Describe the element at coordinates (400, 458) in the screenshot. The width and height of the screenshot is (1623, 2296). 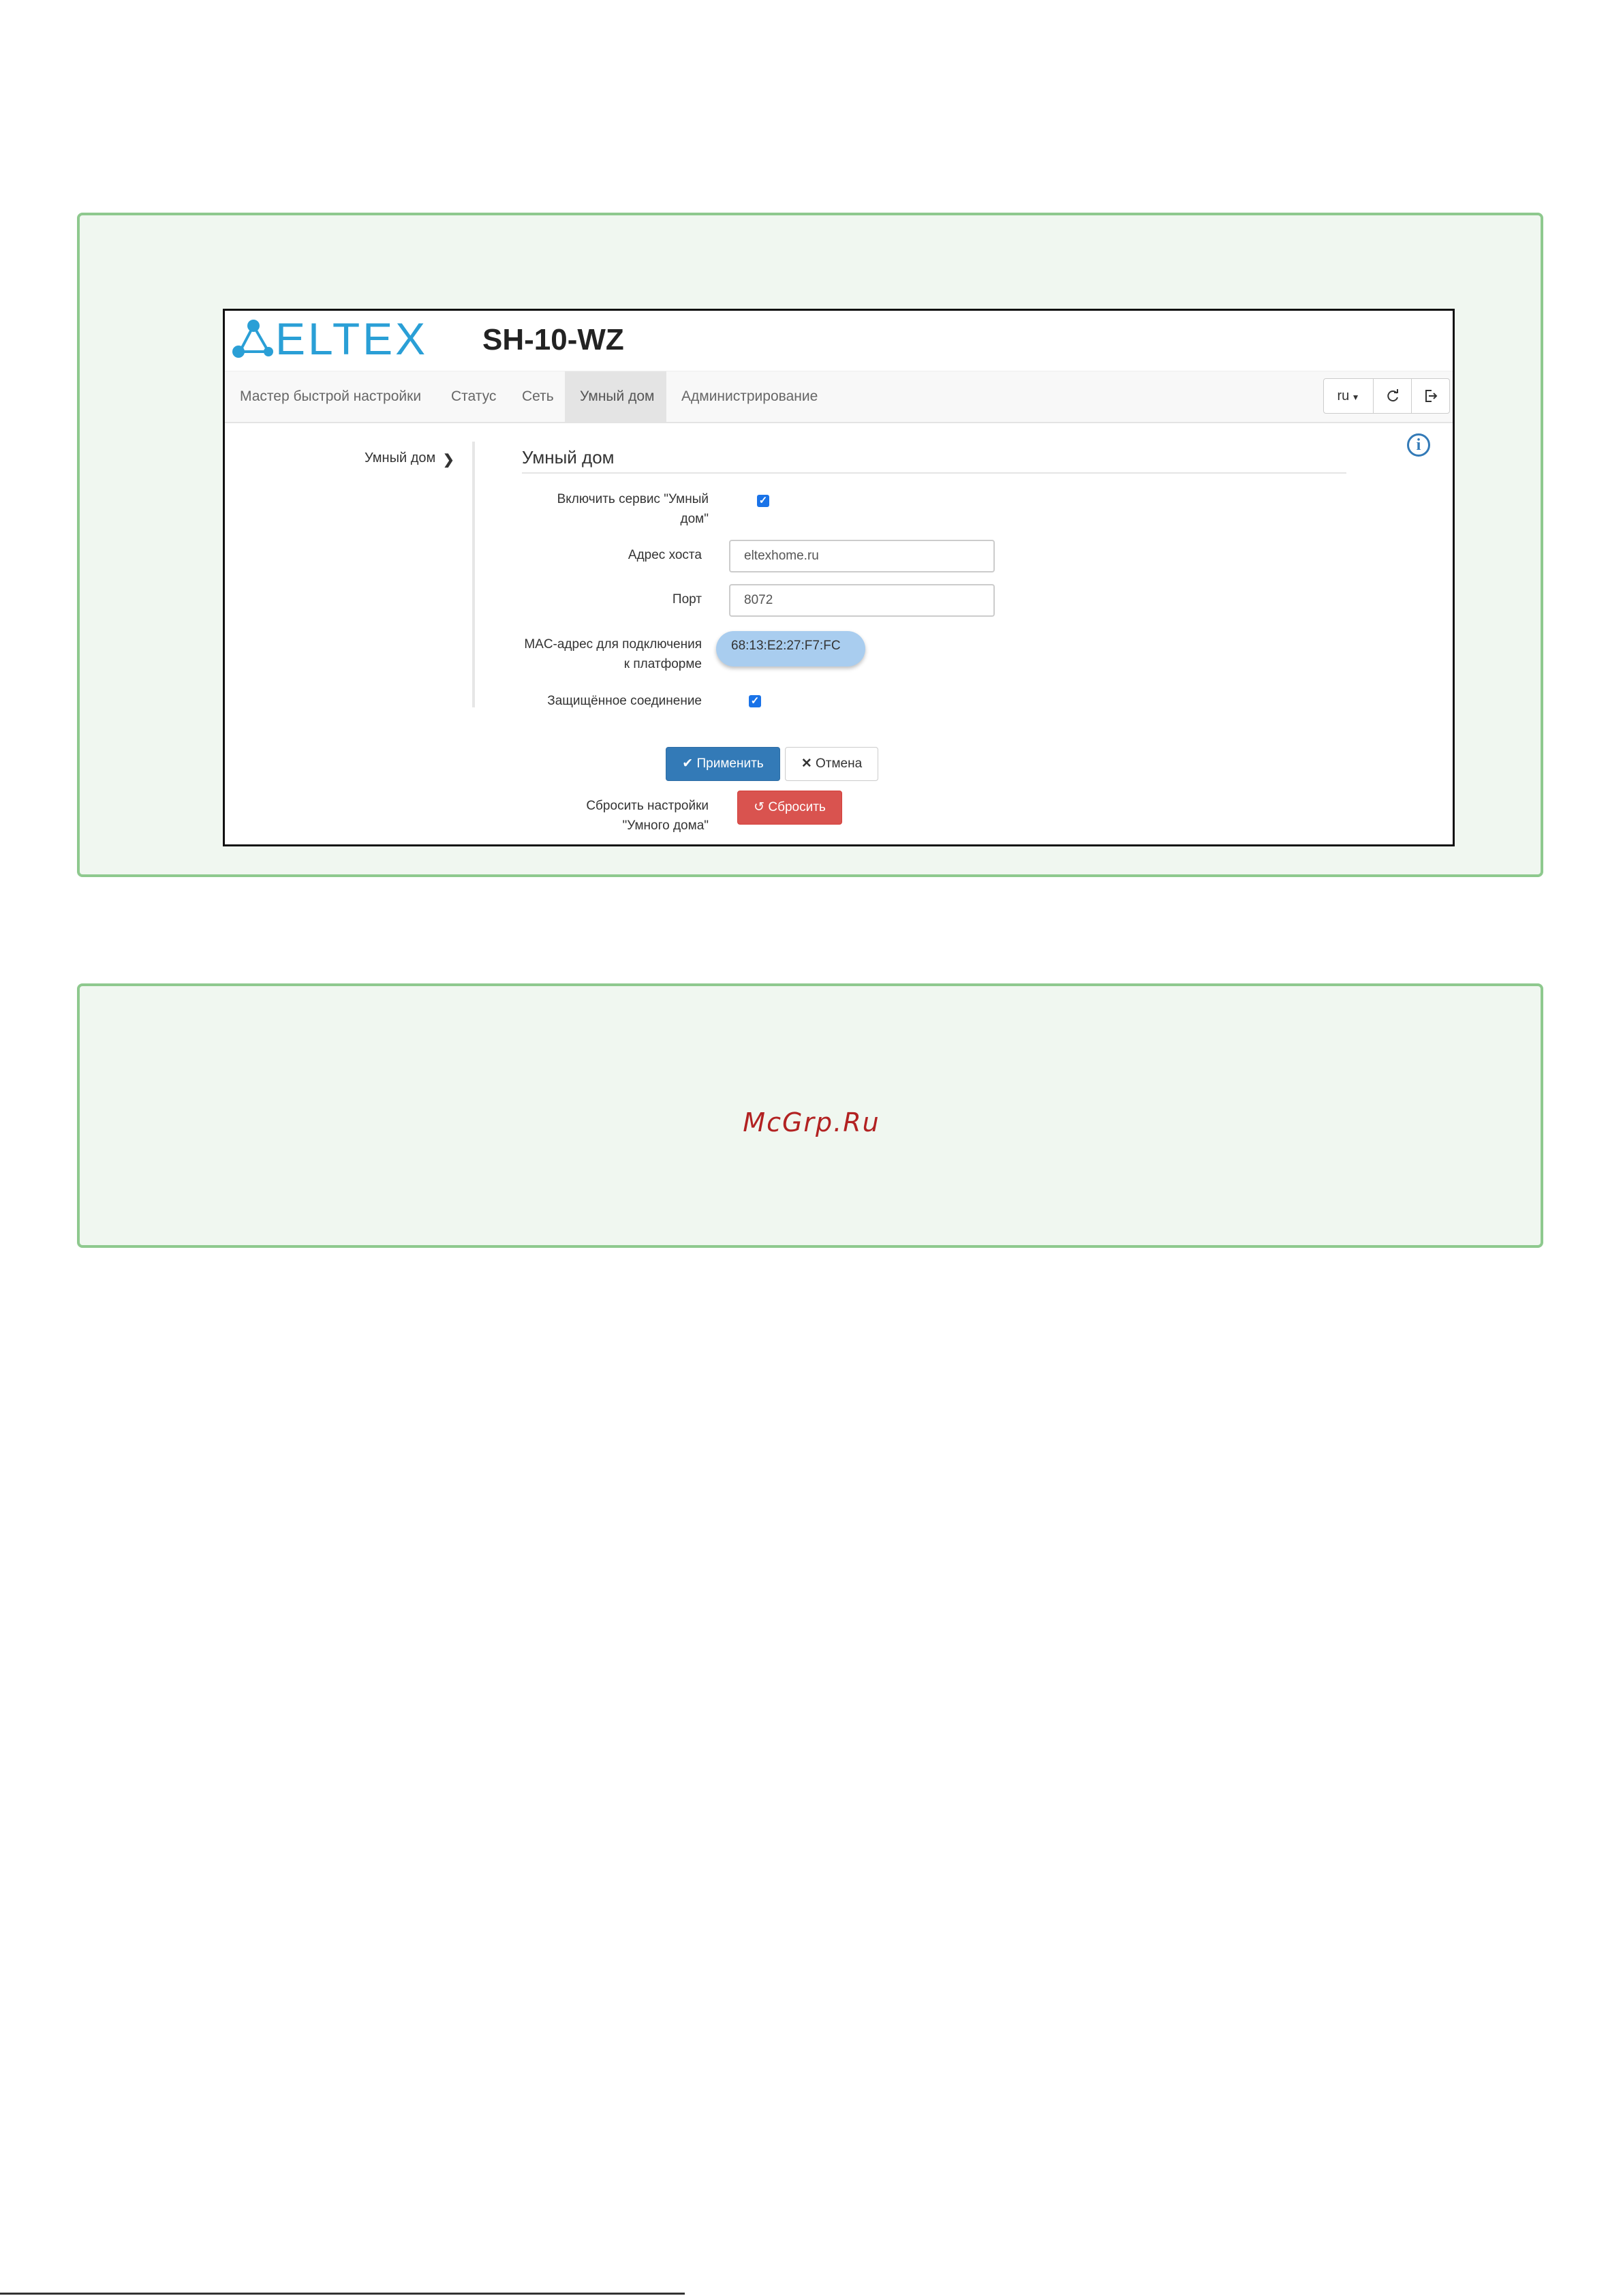
I see `sidebar-item-smart-home: Умный дом` at that location.